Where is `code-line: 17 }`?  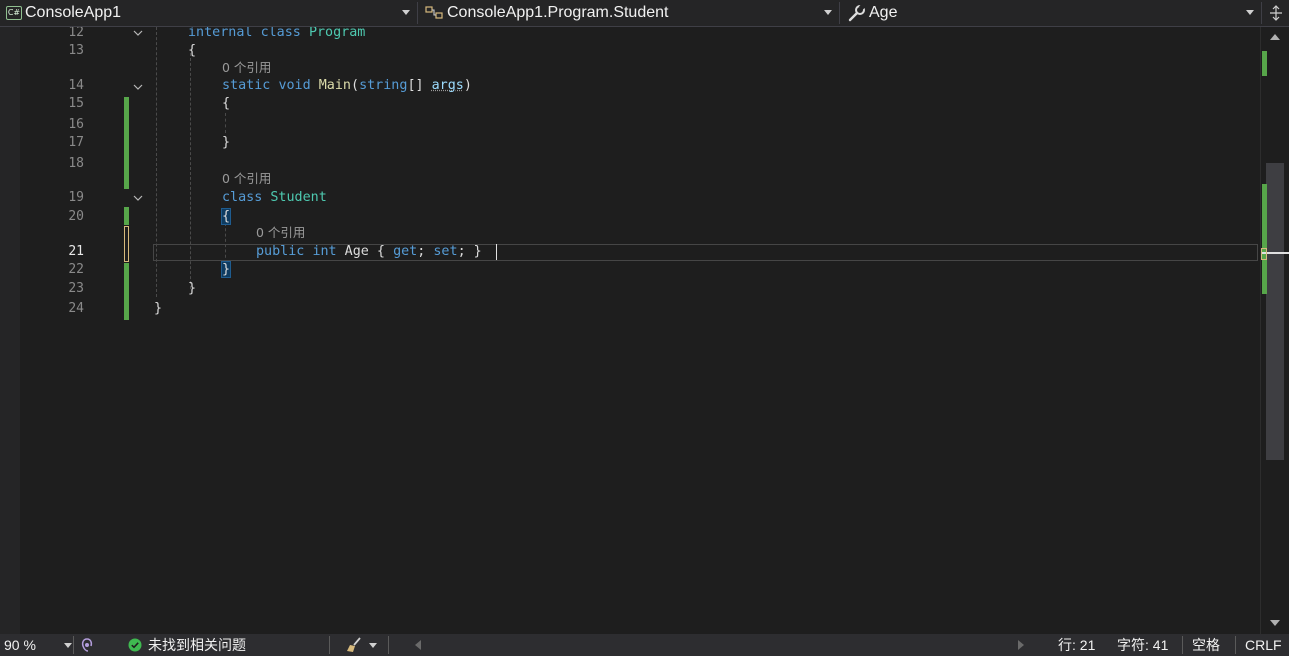
code-line: 17 } is located at coordinates (640, 143).